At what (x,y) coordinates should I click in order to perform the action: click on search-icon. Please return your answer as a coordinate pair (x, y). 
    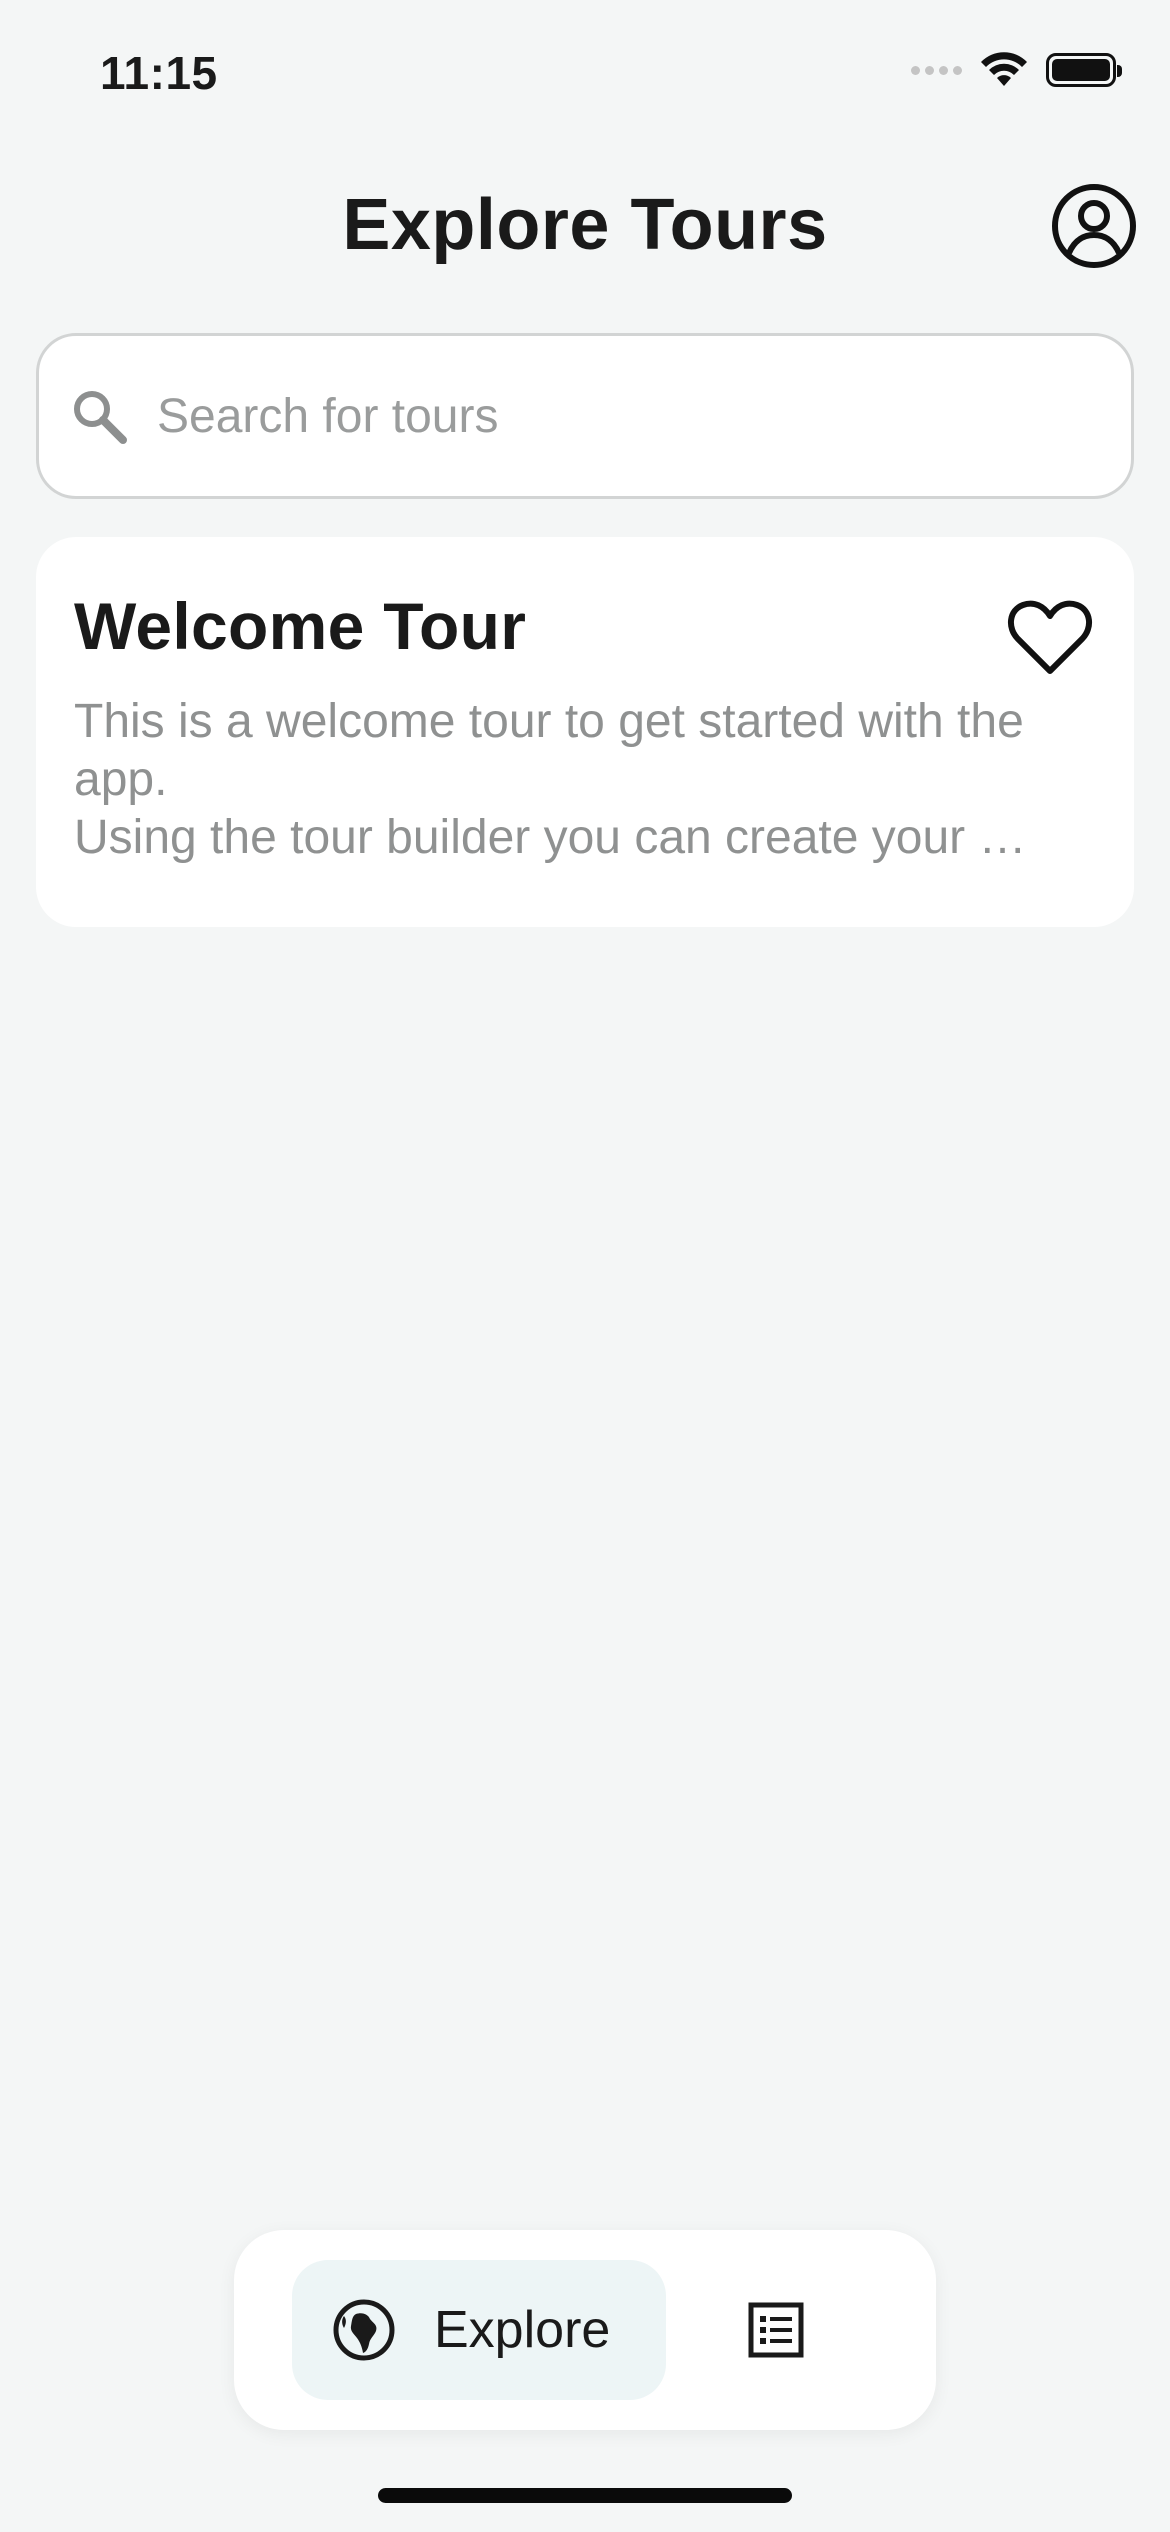
    Looking at the image, I should click on (99, 416).